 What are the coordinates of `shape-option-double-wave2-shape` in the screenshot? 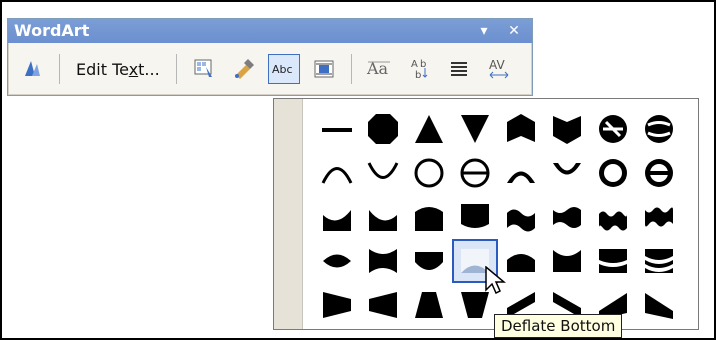 It's located at (659, 217).